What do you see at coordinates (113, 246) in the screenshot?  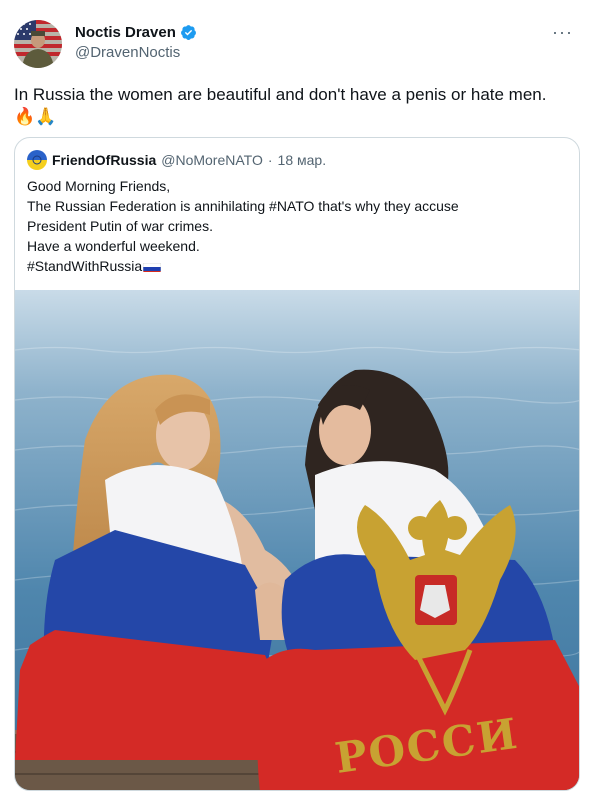 I see `quoted-line: Have a wonderful weekend.` at bounding box center [113, 246].